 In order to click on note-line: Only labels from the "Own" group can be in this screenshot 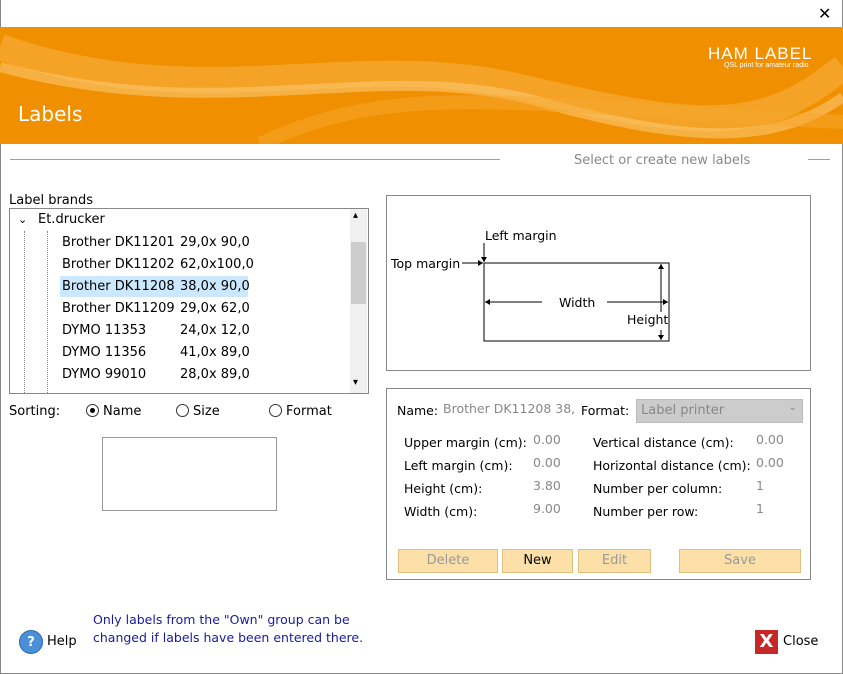, I will do `click(221, 619)`.